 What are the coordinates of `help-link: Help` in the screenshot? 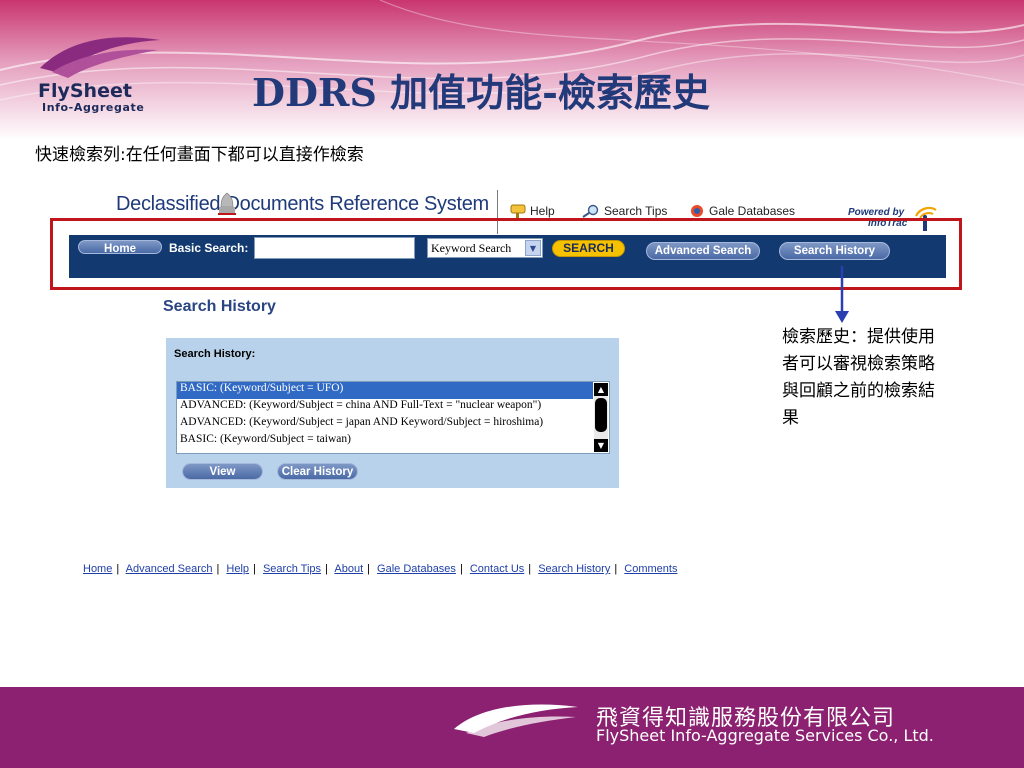 It's located at (532, 211).